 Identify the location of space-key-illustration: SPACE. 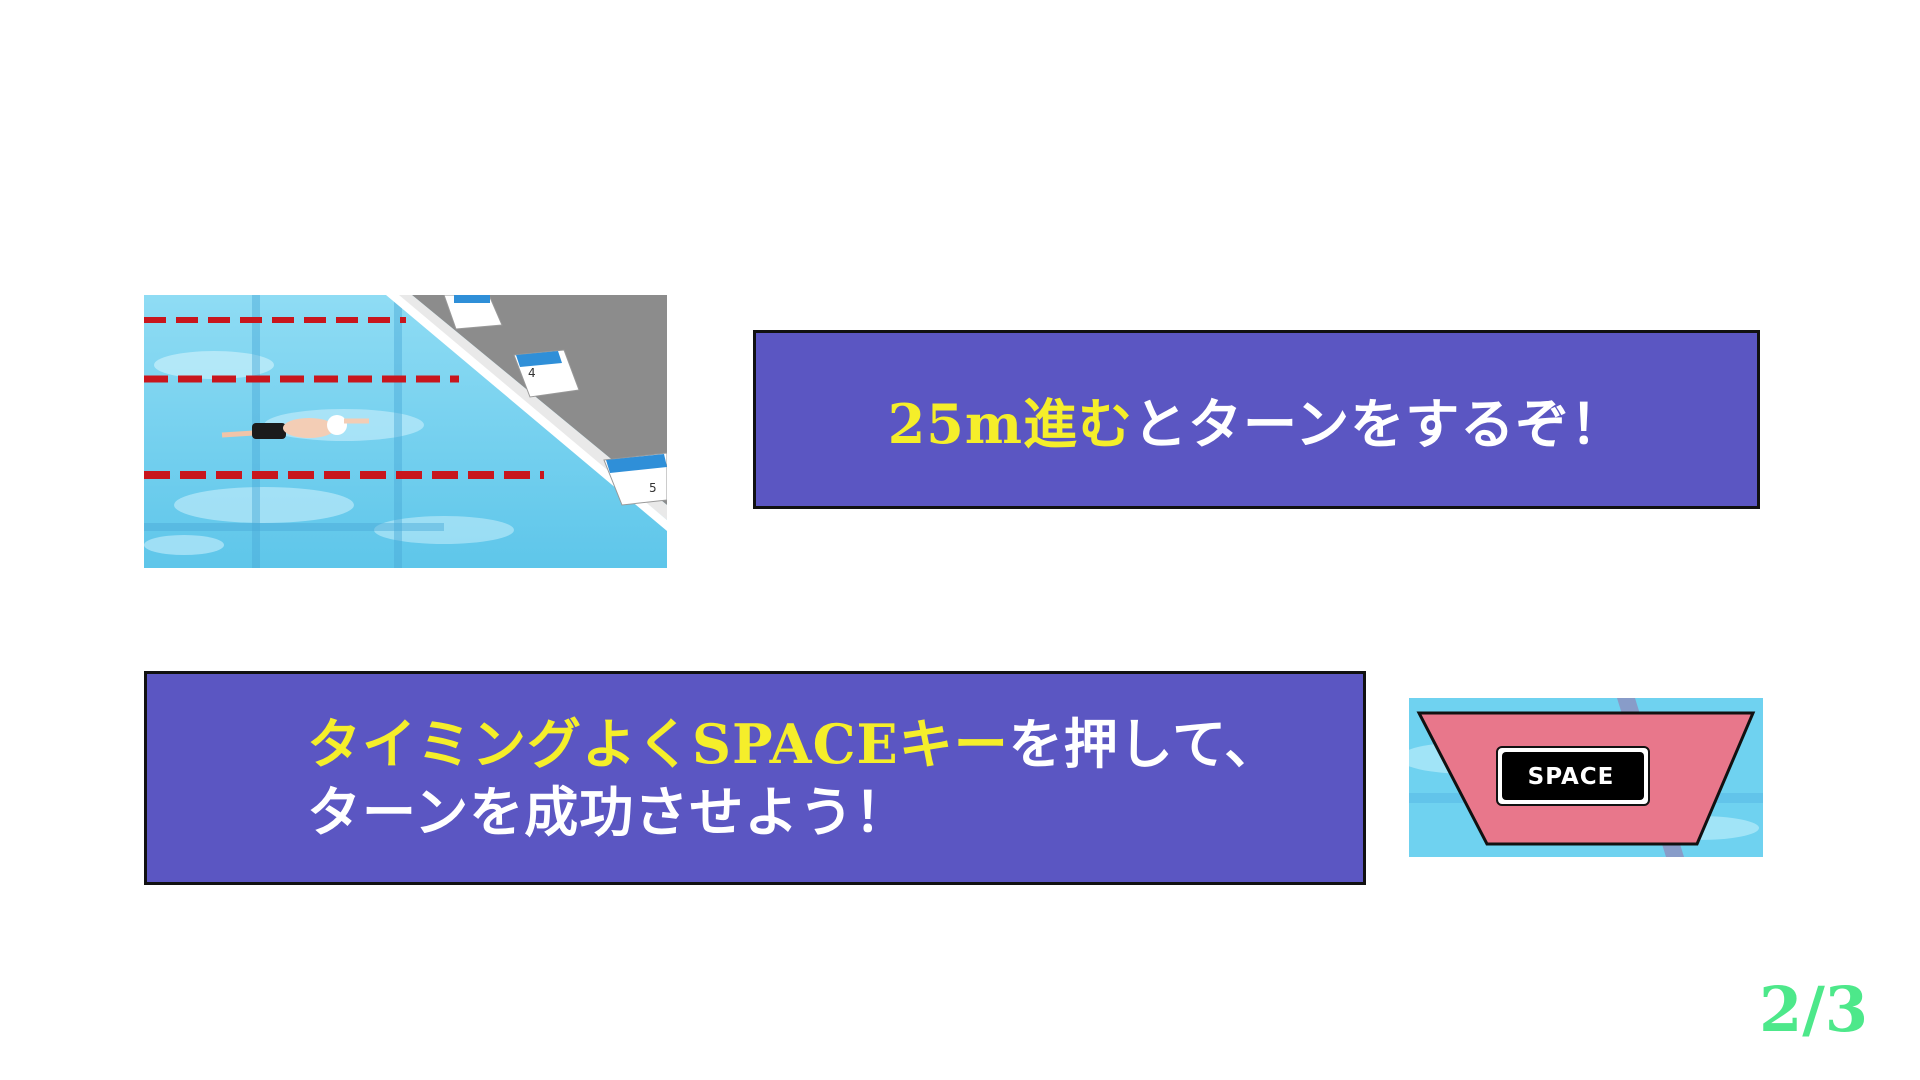
(1586, 777).